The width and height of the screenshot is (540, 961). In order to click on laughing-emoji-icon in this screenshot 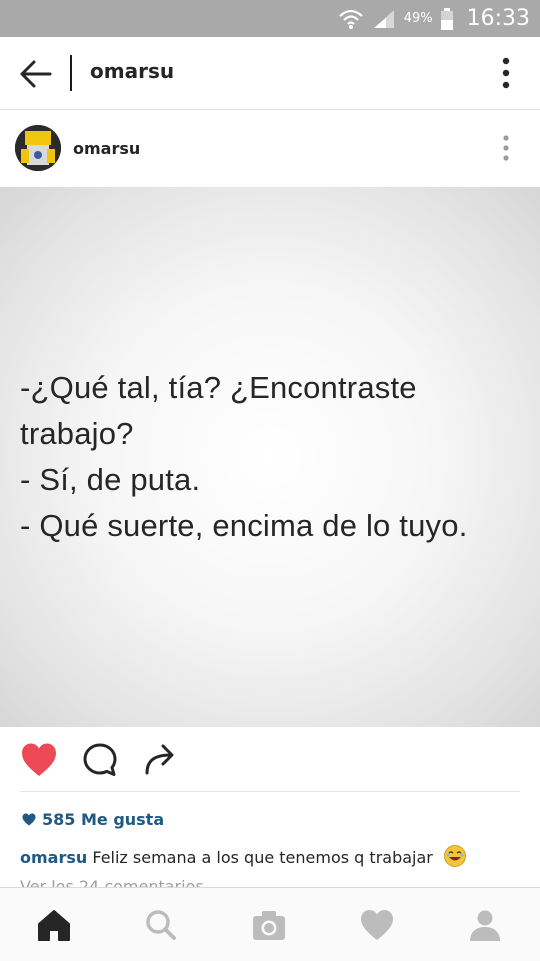, I will do `click(454, 856)`.